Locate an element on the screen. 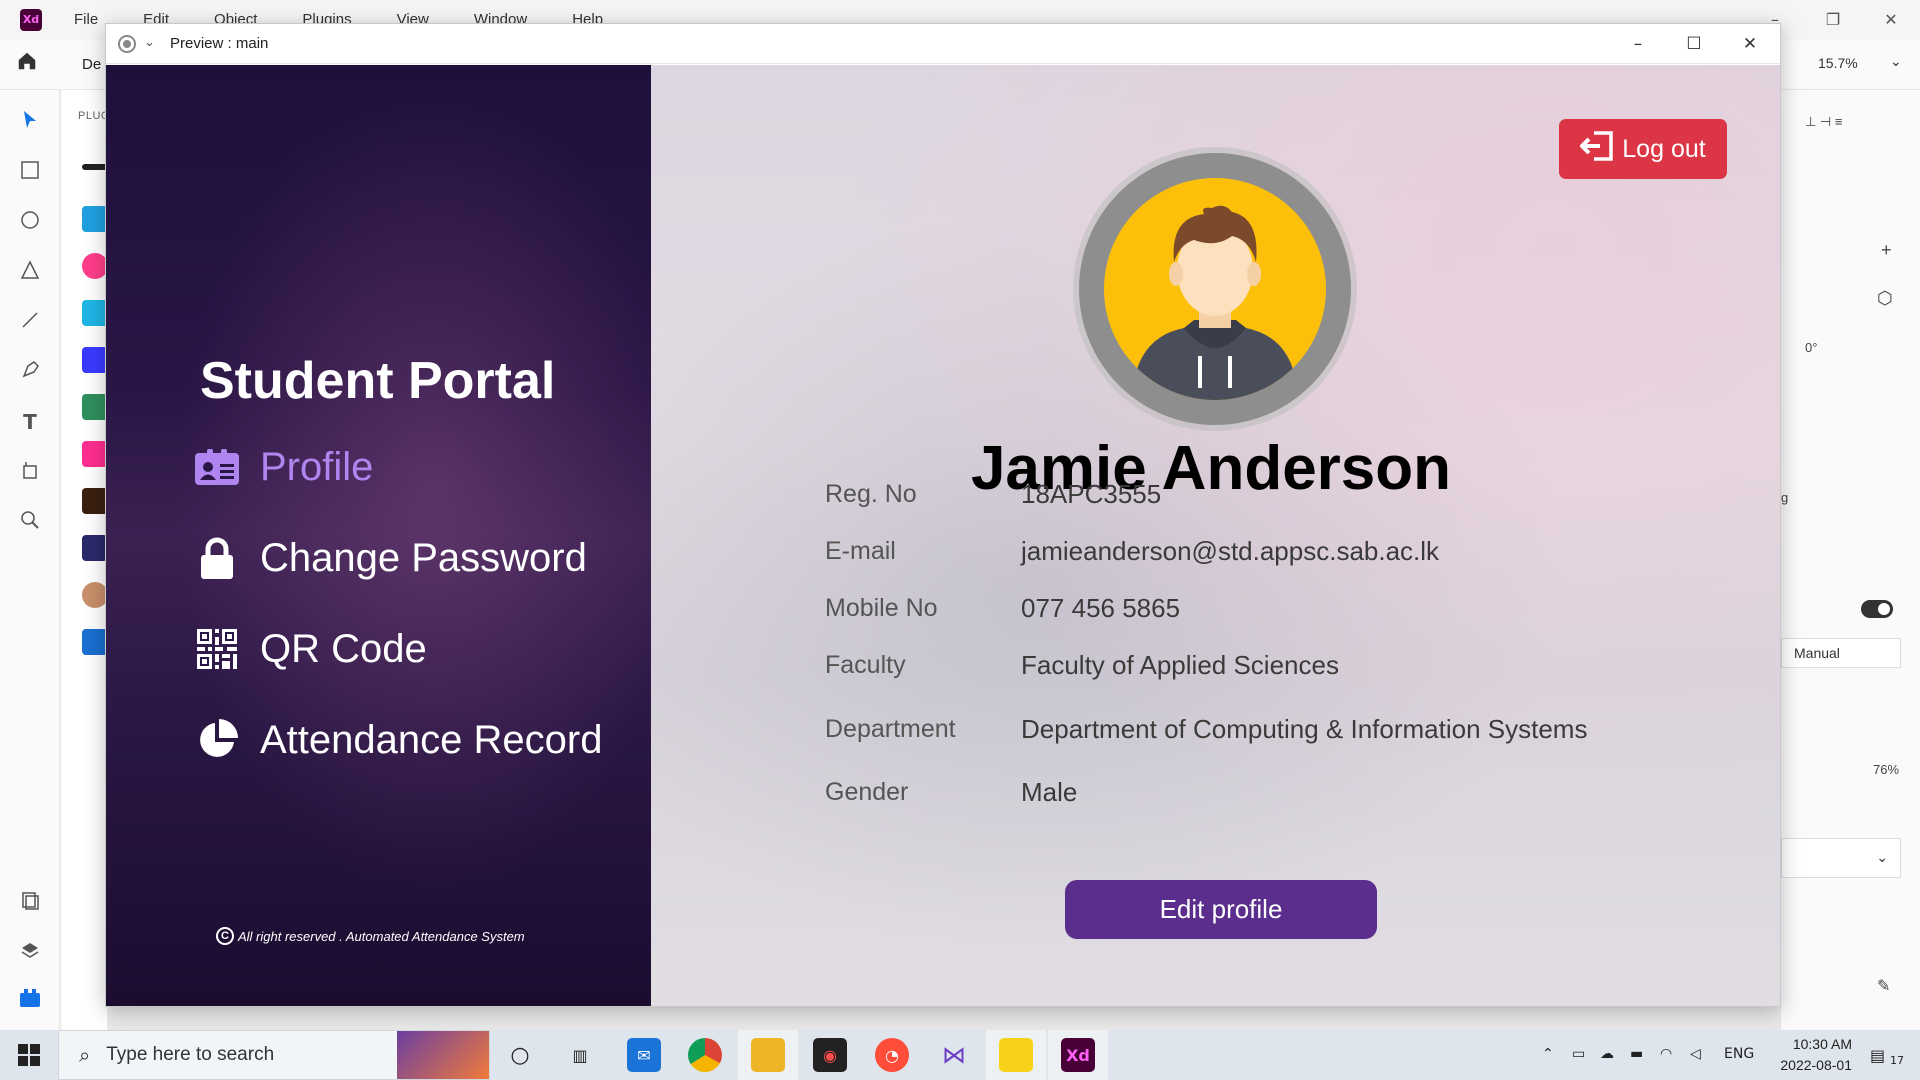 This screenshot has width=1920, height=1080. field-value: Faculty of Applied Sciences is located at coordinates (1180, 665).